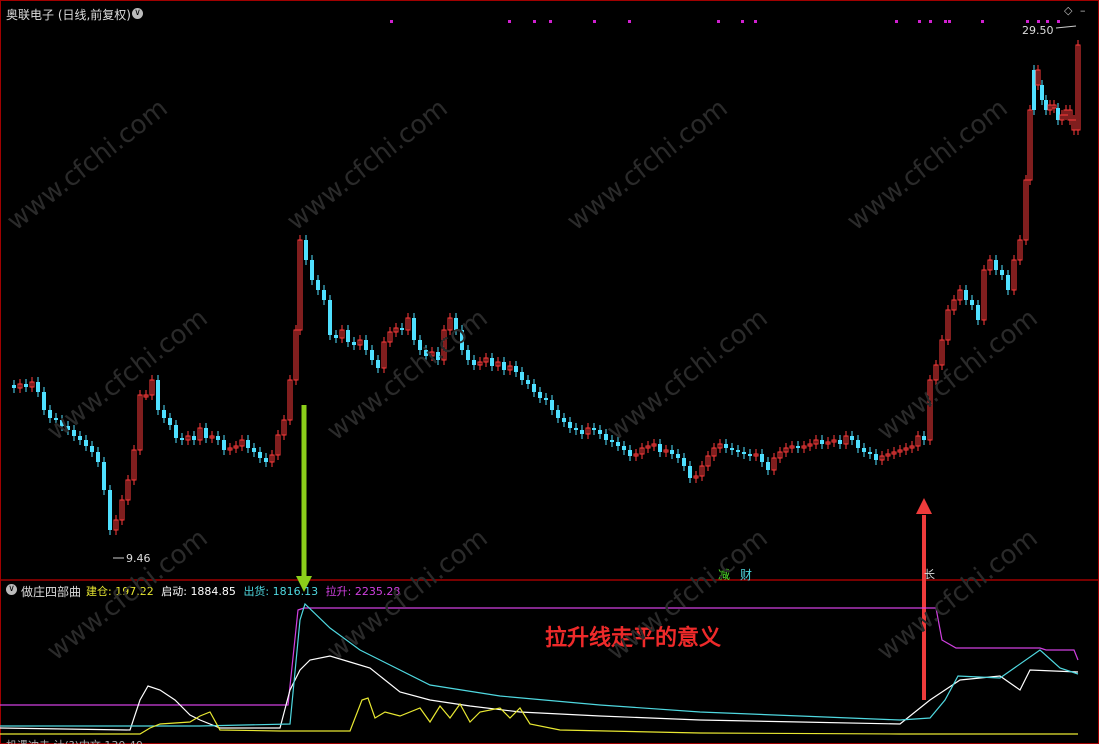  I want to click on indicator-item-chuhuo-value: 1816.13, so click(295, 591).